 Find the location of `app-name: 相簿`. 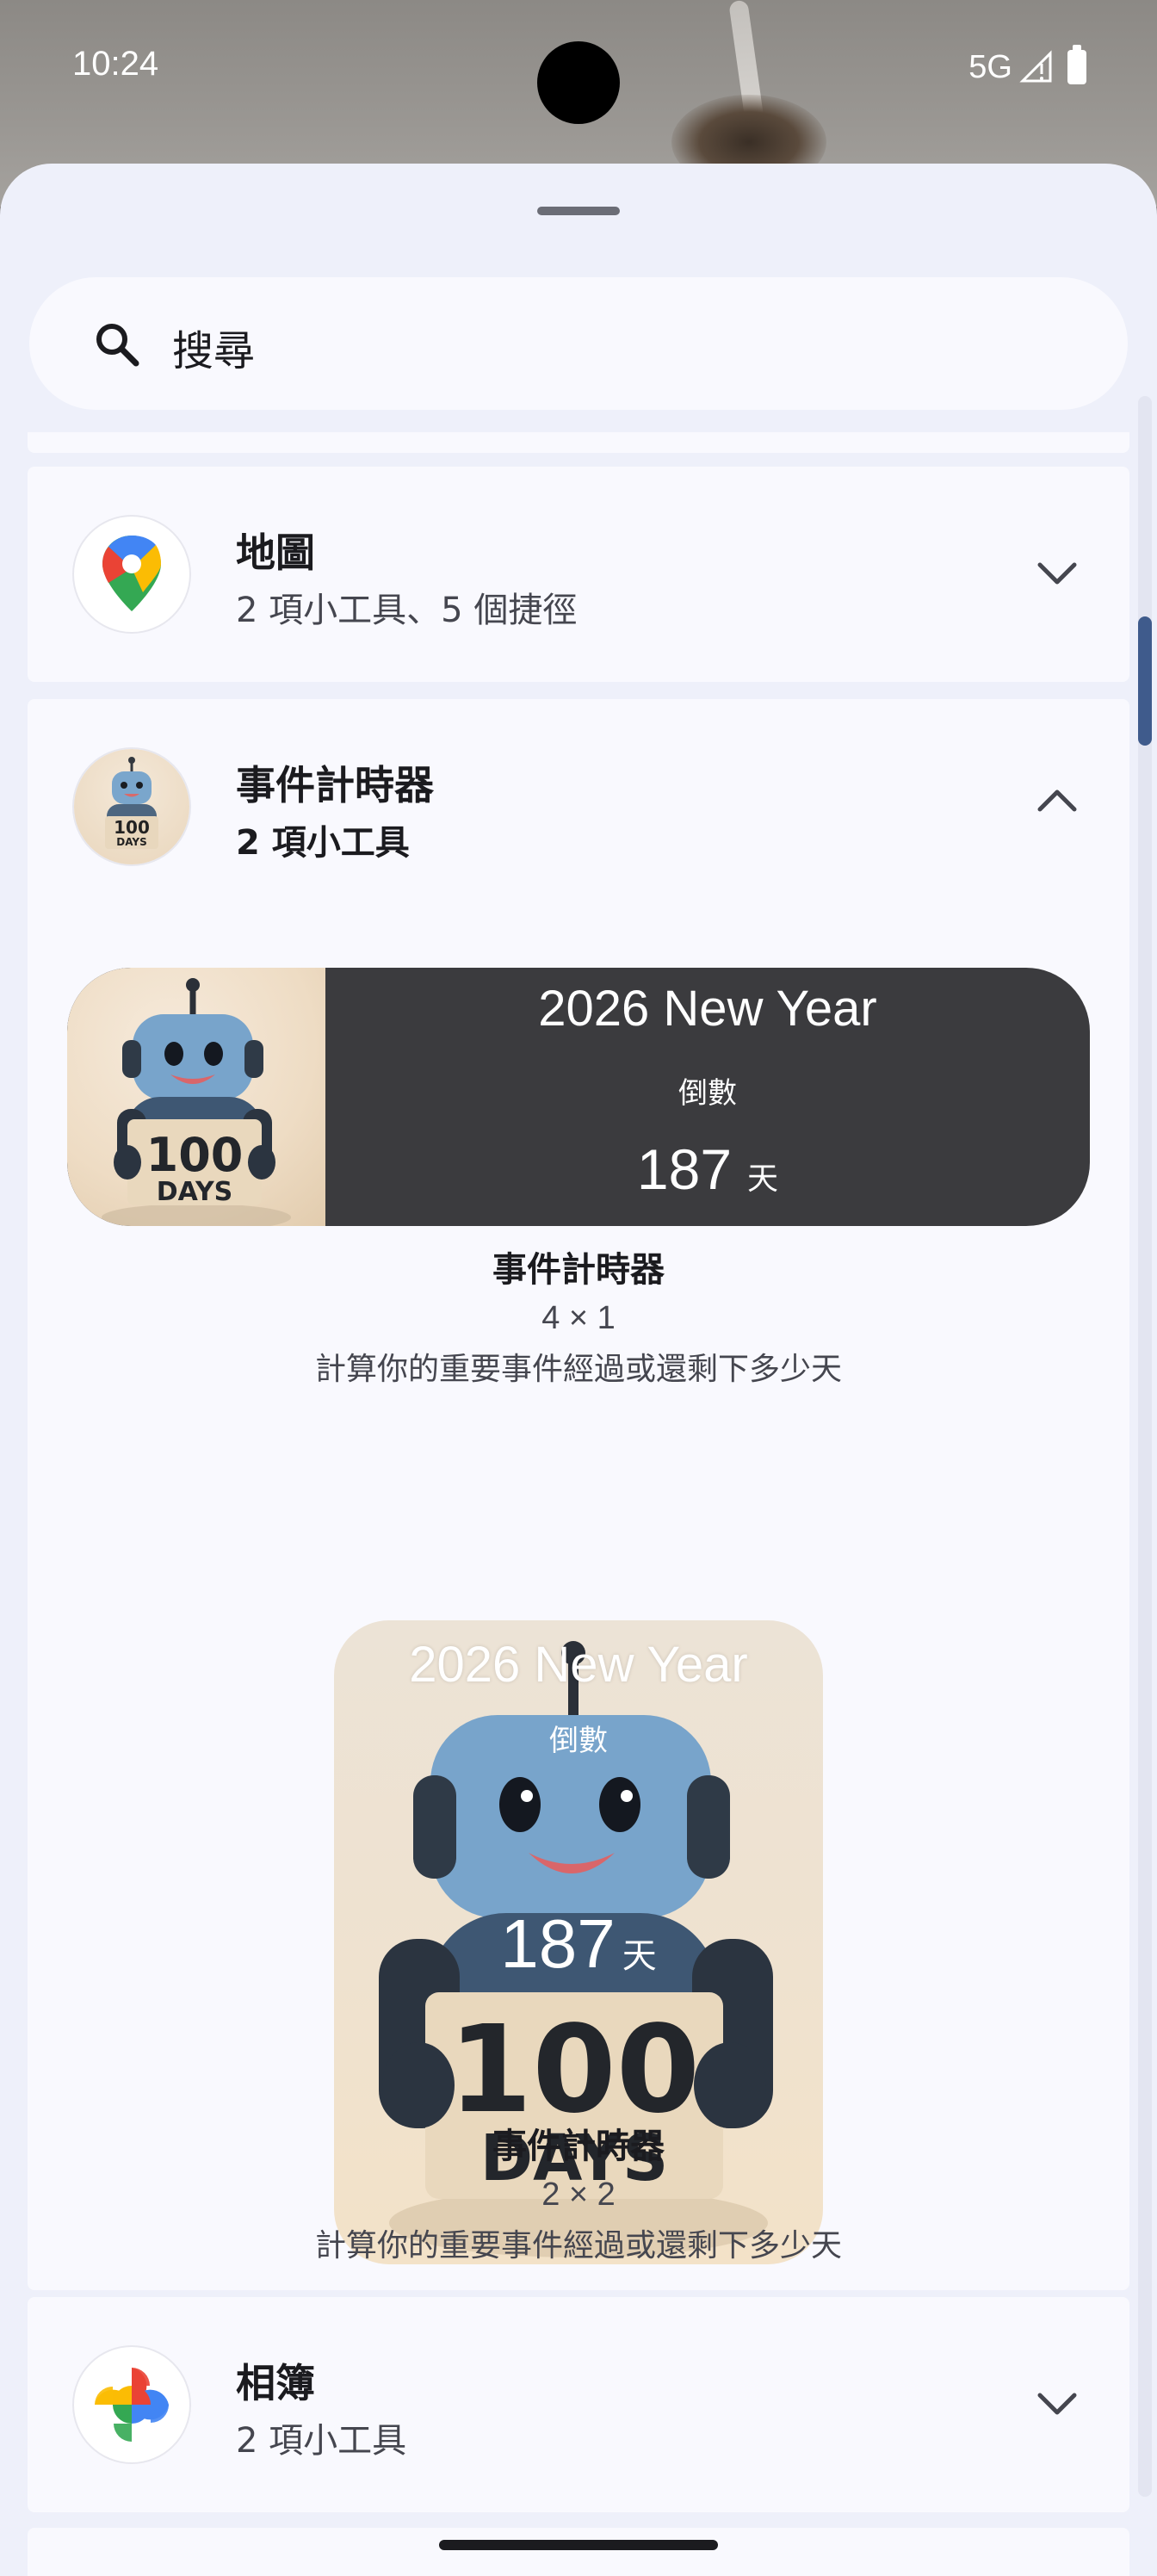

app-name: 相簿 is located at coordinates (276, 2383).